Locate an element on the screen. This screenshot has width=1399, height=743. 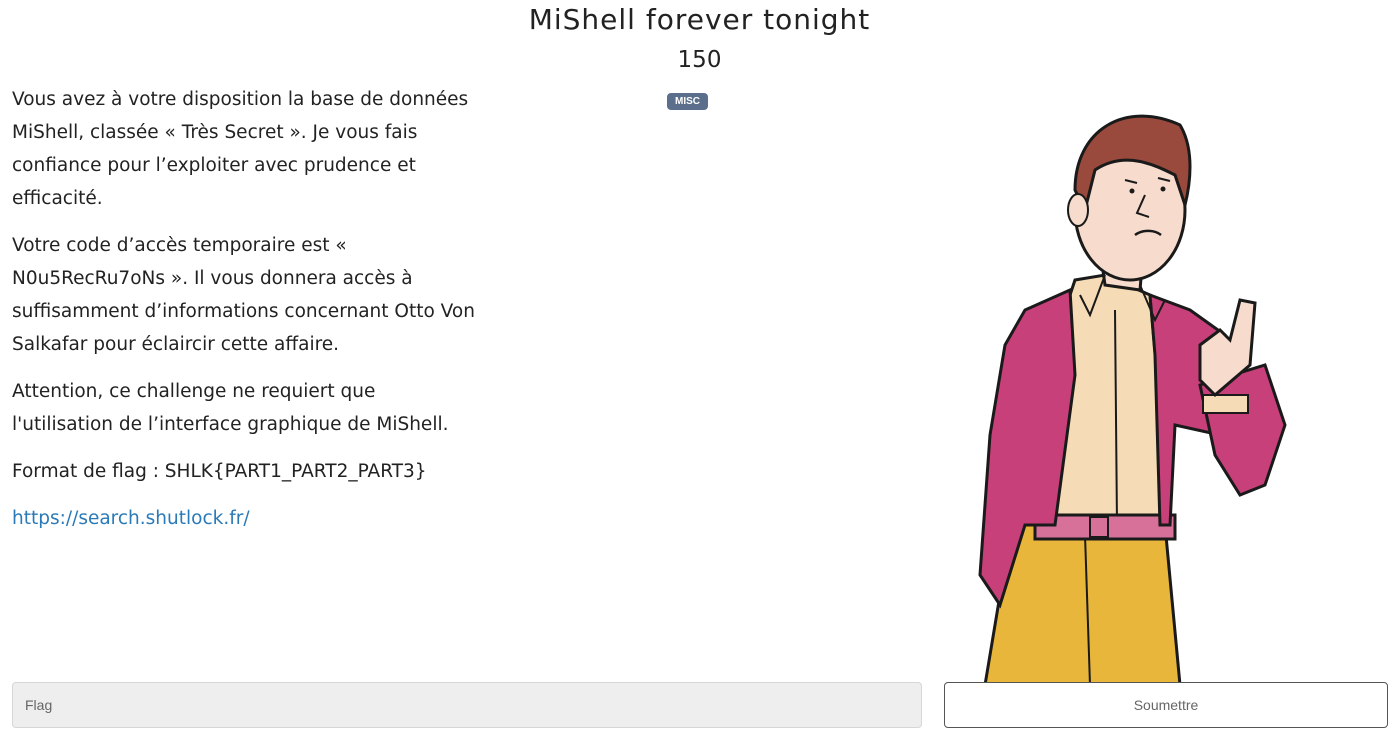
description-link-wrapper: https://search.shutlock.fr/ is located at coordinates (247, 518).